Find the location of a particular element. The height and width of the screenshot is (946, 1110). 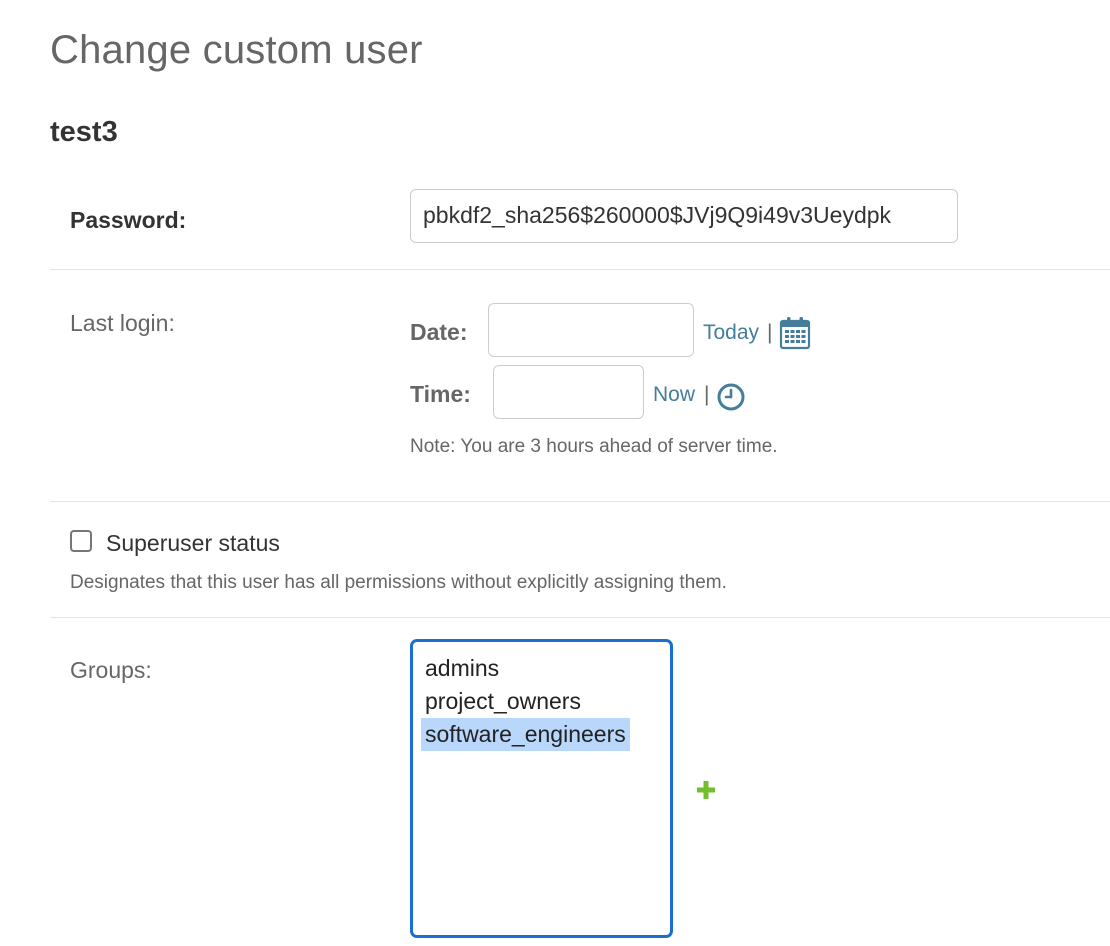

calendar-icon is located at coordinates (795, 333).